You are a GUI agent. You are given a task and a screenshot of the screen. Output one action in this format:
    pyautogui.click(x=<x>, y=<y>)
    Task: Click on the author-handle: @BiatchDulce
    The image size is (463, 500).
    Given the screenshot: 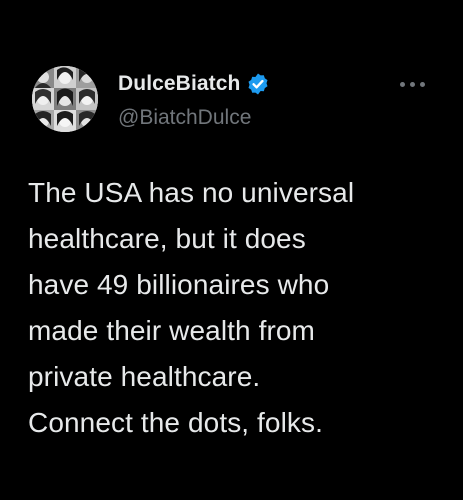 What is the action you would take?
    pyautogui.click(x=184, y=118)
    